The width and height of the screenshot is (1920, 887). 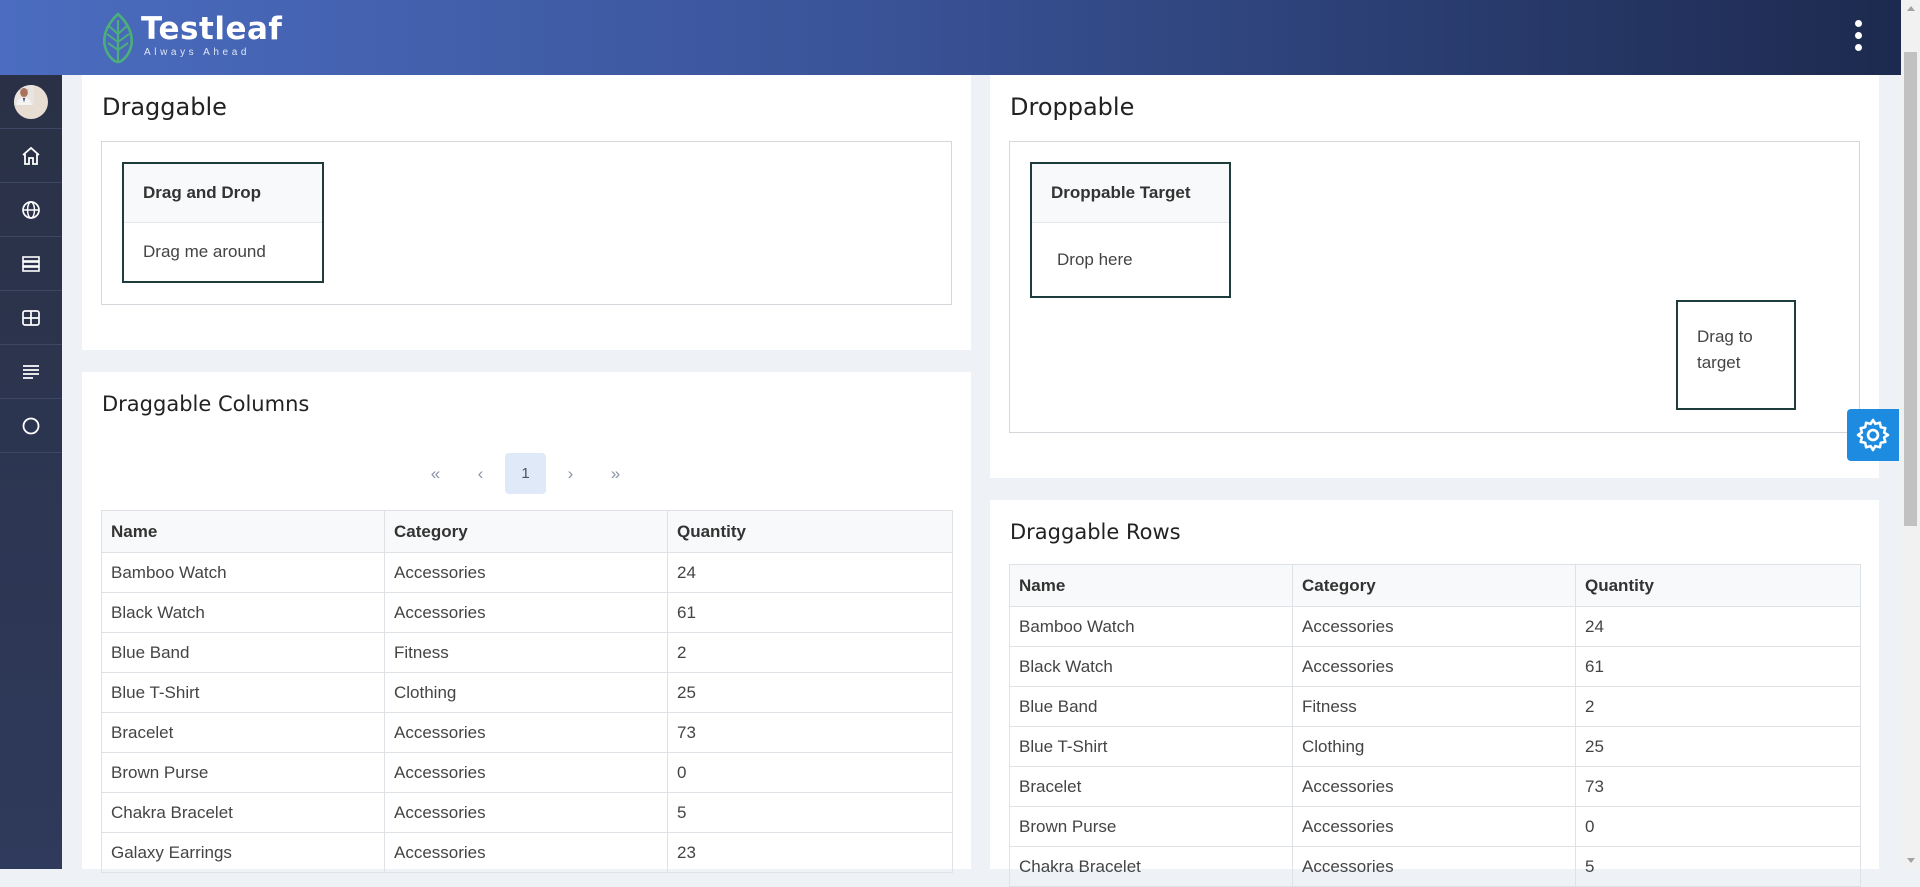 What do you see at coordinates (223, 222) in the screenshot?
I see `drag-and-drop-panel: Drag and Drop Drag me around` at bounding box center [223, 222].